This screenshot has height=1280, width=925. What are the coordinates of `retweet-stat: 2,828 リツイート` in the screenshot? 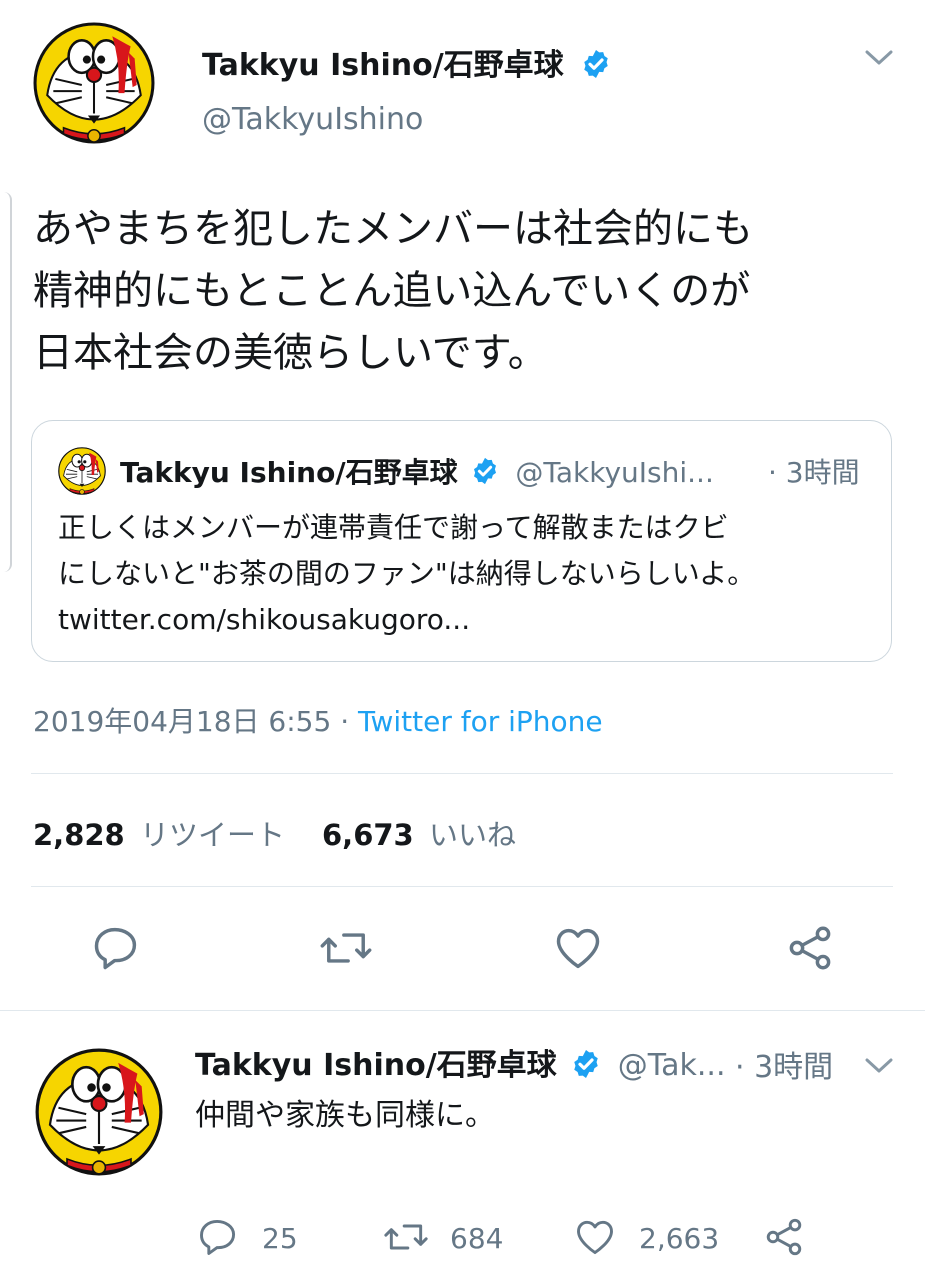 It's located at (159, 833).